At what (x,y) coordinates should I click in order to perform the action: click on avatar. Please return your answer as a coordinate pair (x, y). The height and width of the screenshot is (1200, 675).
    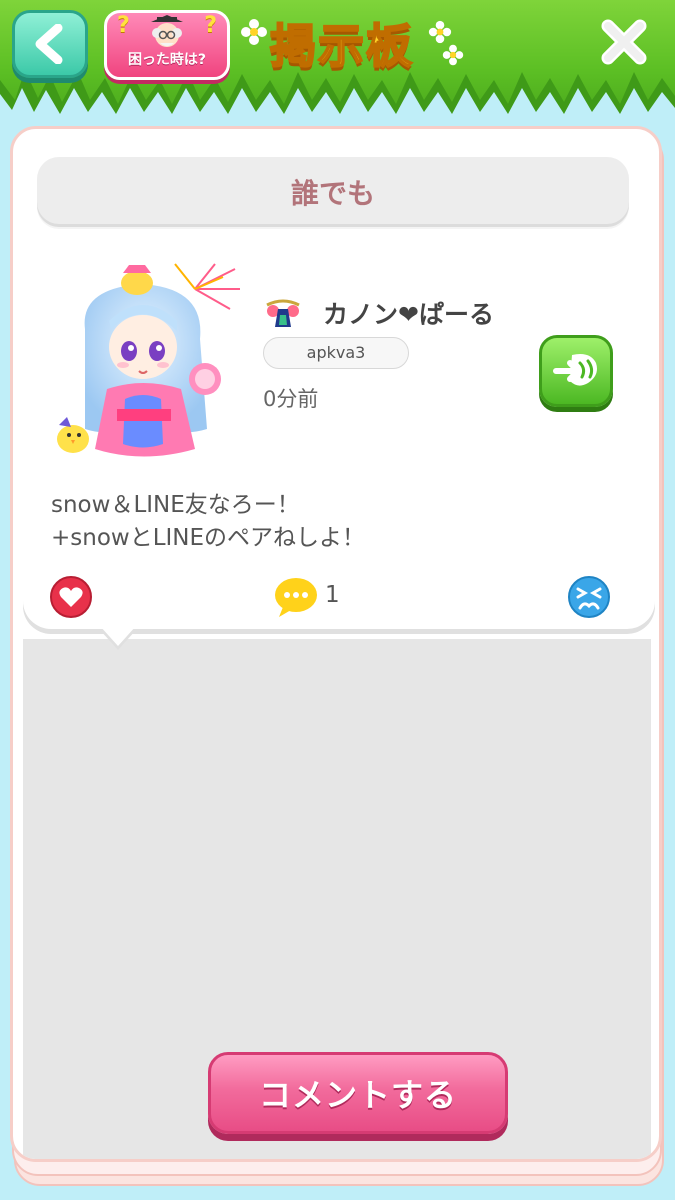
    Looking at the image, I should click on (145, 363).